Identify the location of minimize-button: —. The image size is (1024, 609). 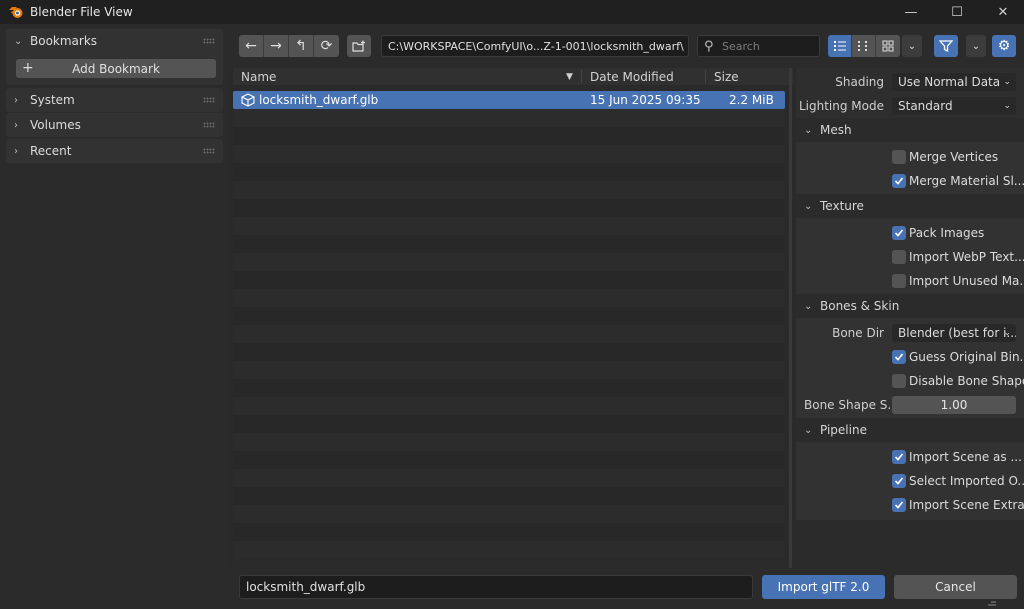
(911, 12).